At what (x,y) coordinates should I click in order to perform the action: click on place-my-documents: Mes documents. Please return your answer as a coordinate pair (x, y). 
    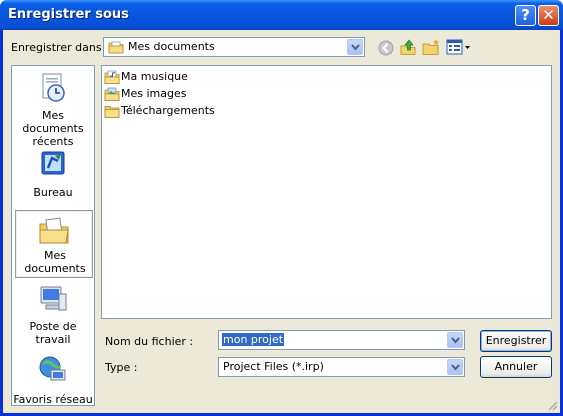
    Looking at the image, I should click on (54, 244).